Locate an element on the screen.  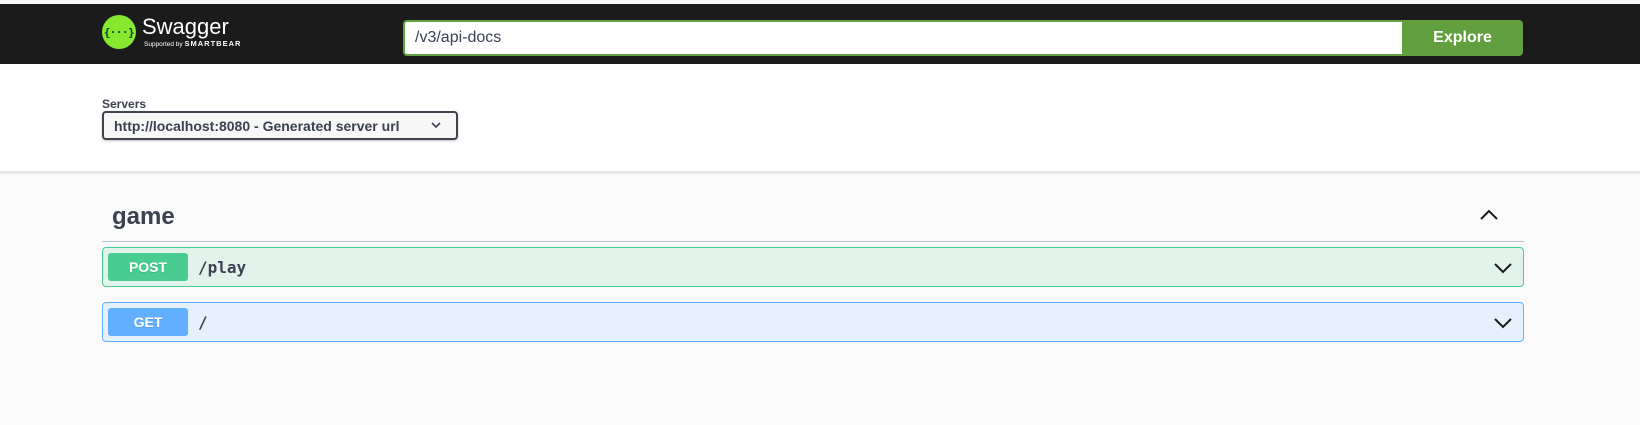
tag-section-header: game is located at coordinates (813, 216).